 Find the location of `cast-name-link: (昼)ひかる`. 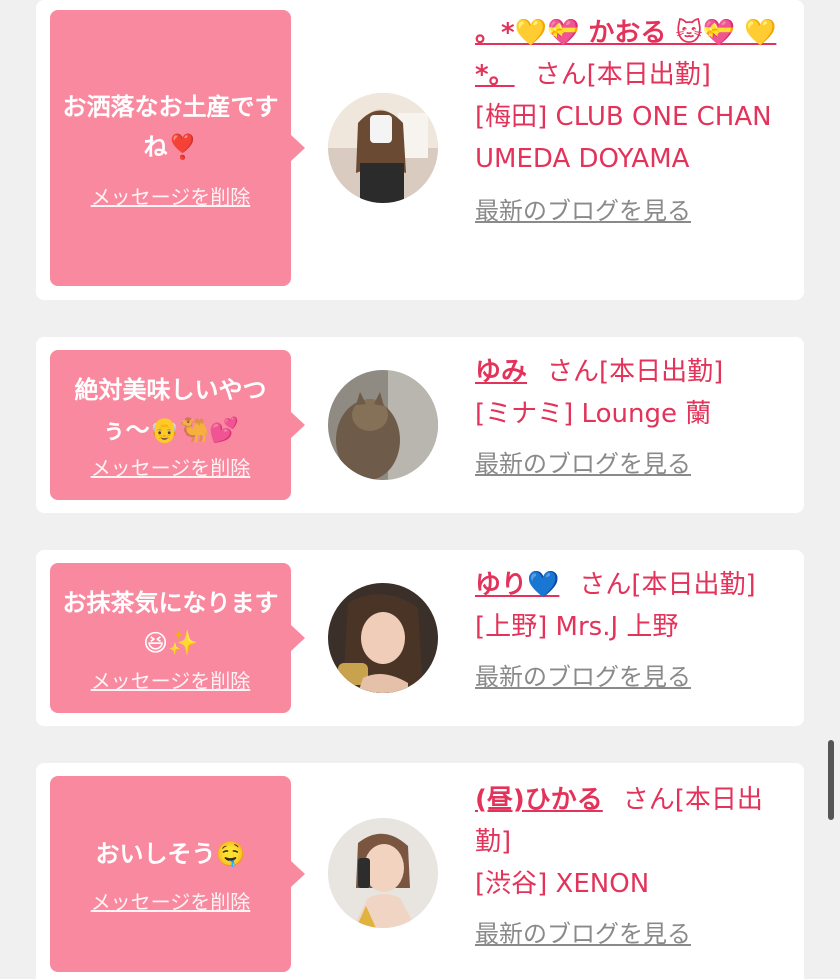

cast-name-link: (昼)ひかる is located at coordinates (539, 800).